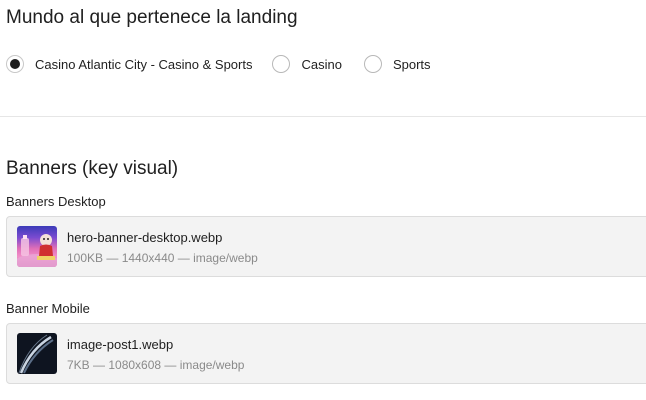 Image resolution: width=646 pixels, height=400 pixels. I want to click on banner-mobile-label: Banner Mobile, so click(48, 308).